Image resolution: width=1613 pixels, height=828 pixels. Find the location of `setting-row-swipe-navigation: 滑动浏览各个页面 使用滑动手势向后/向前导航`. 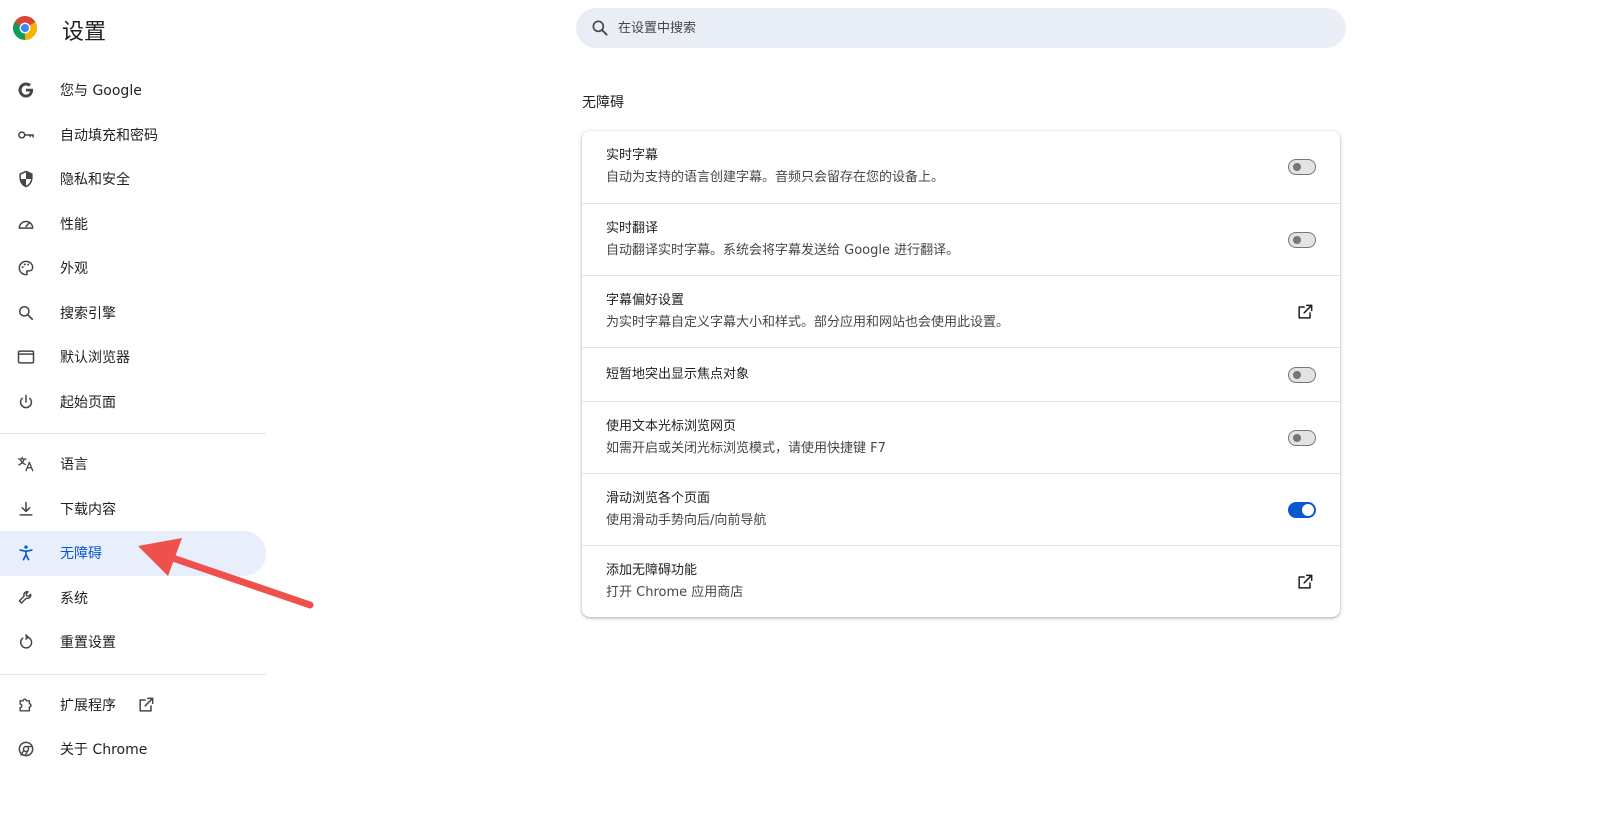

setting-row-swipe-navigation: 滑动浏览各个页面 使用滑动手势向后/向前导航 is located at coordinates (961, 509).